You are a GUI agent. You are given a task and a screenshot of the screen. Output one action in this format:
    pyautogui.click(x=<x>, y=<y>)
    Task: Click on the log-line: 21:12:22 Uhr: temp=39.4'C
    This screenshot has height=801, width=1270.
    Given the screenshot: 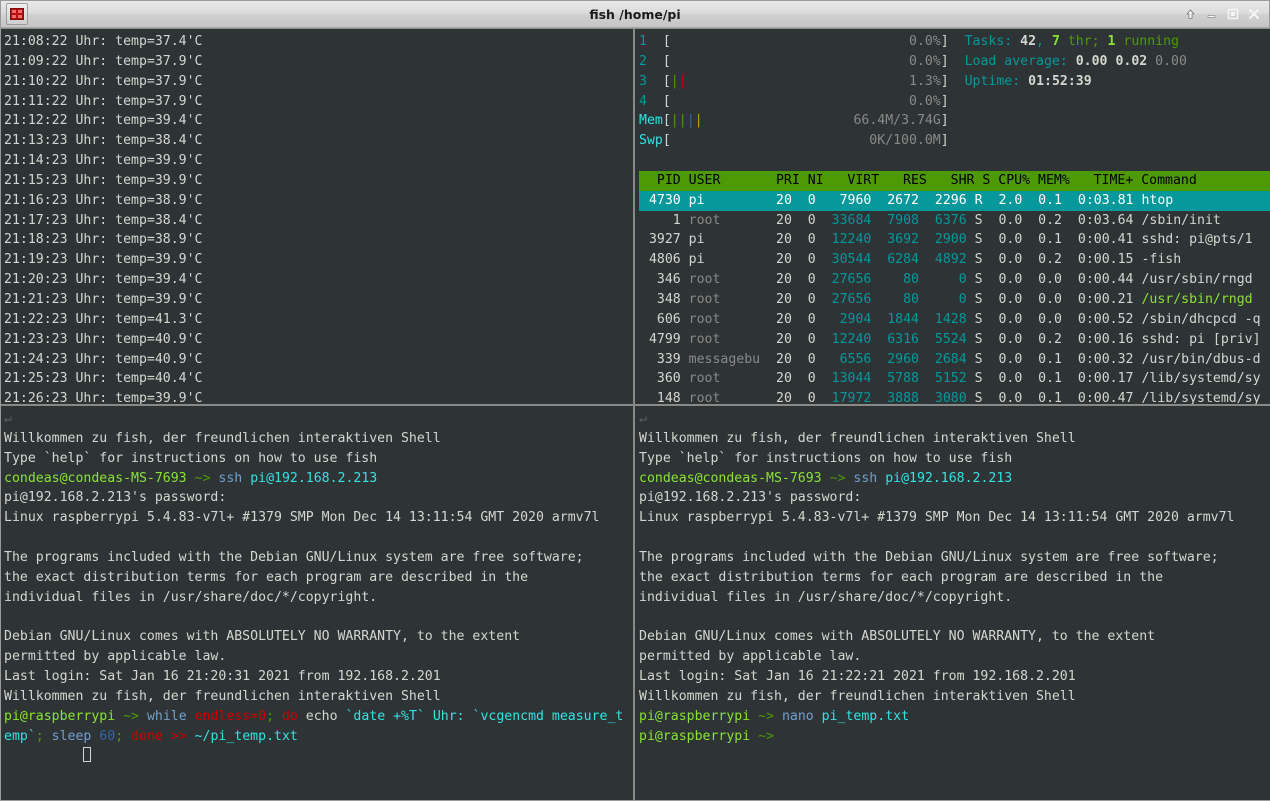 What is the action you would take?
    pyautogui.click(x=103, y=121)
    